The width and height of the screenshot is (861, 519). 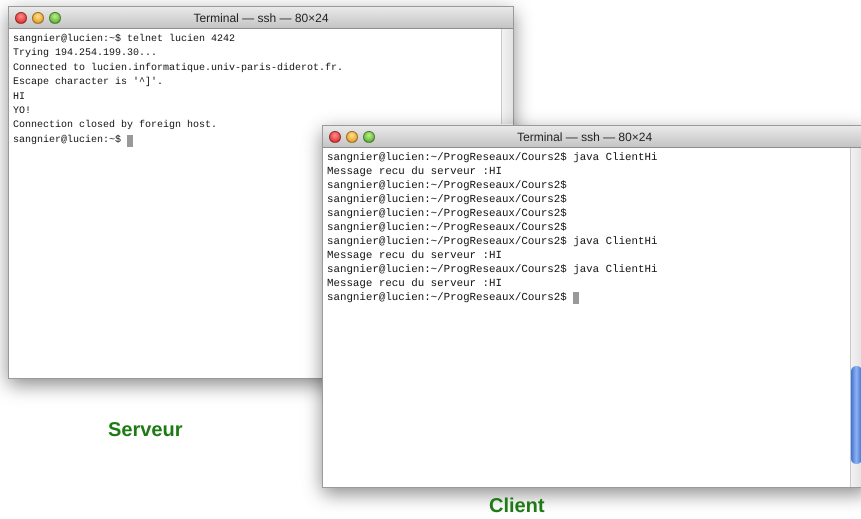 I want to click on terminal-line: Escape character is '^]'., so click(x=88, y=83).